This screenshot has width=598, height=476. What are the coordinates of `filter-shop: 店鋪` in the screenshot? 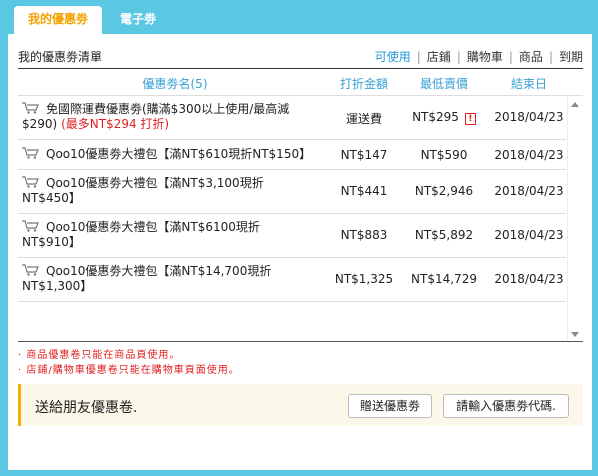 It's located at (439, 57).